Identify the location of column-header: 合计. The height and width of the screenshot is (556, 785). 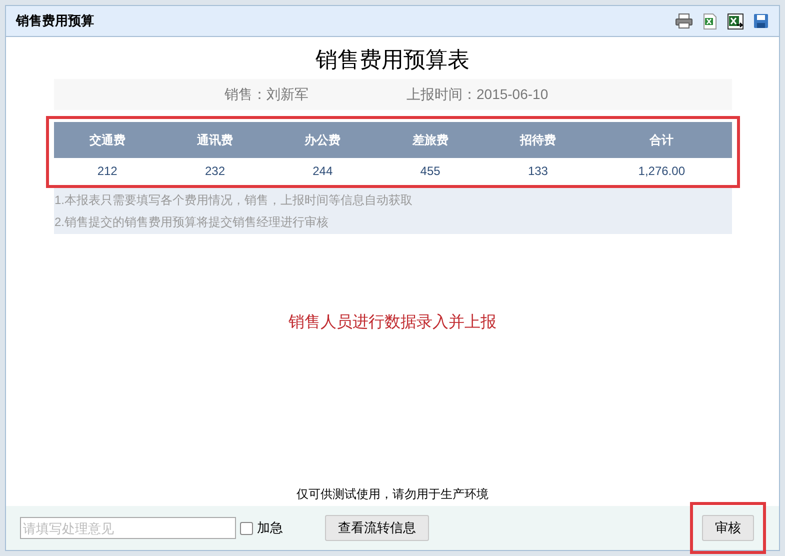
(662, 140).